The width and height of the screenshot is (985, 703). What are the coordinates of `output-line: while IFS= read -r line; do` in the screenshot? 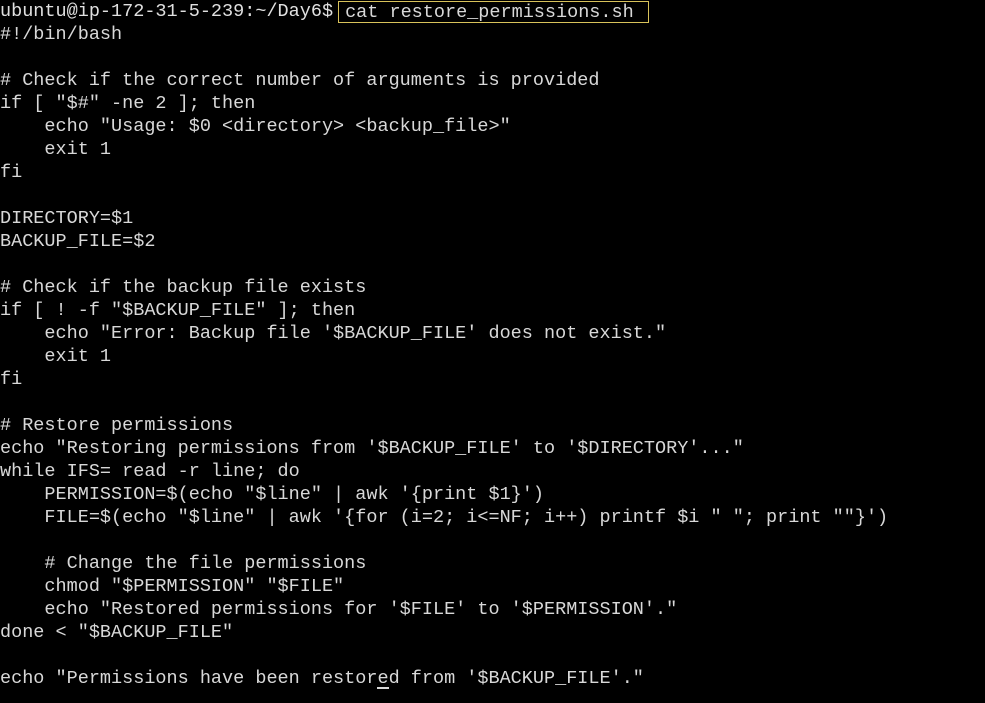 It's located at (150, 471).